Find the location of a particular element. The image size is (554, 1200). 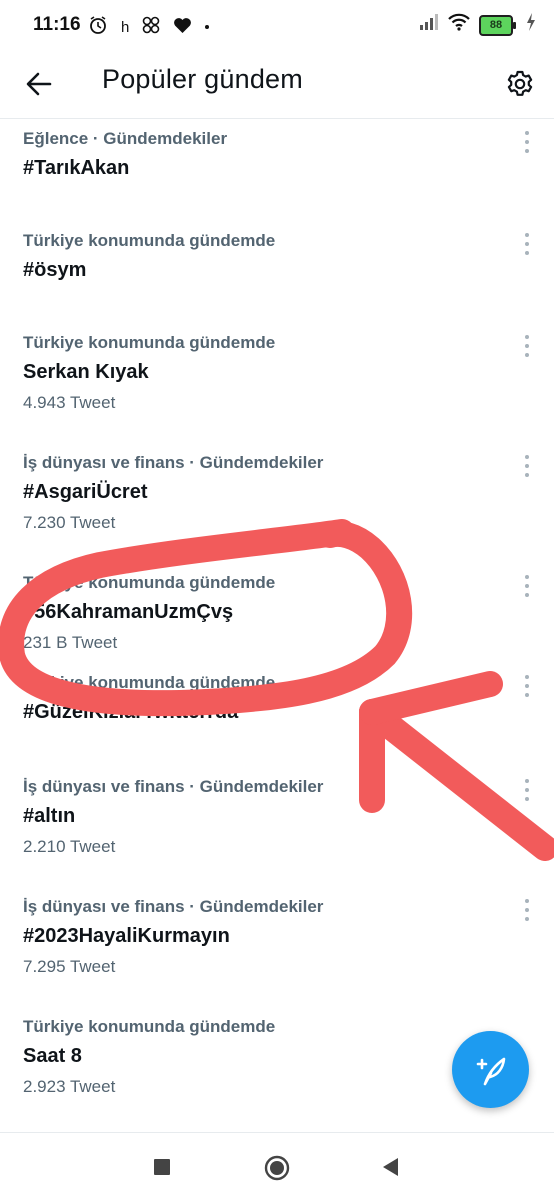

compose-tweet-button is located at coordinates (490, 1069).